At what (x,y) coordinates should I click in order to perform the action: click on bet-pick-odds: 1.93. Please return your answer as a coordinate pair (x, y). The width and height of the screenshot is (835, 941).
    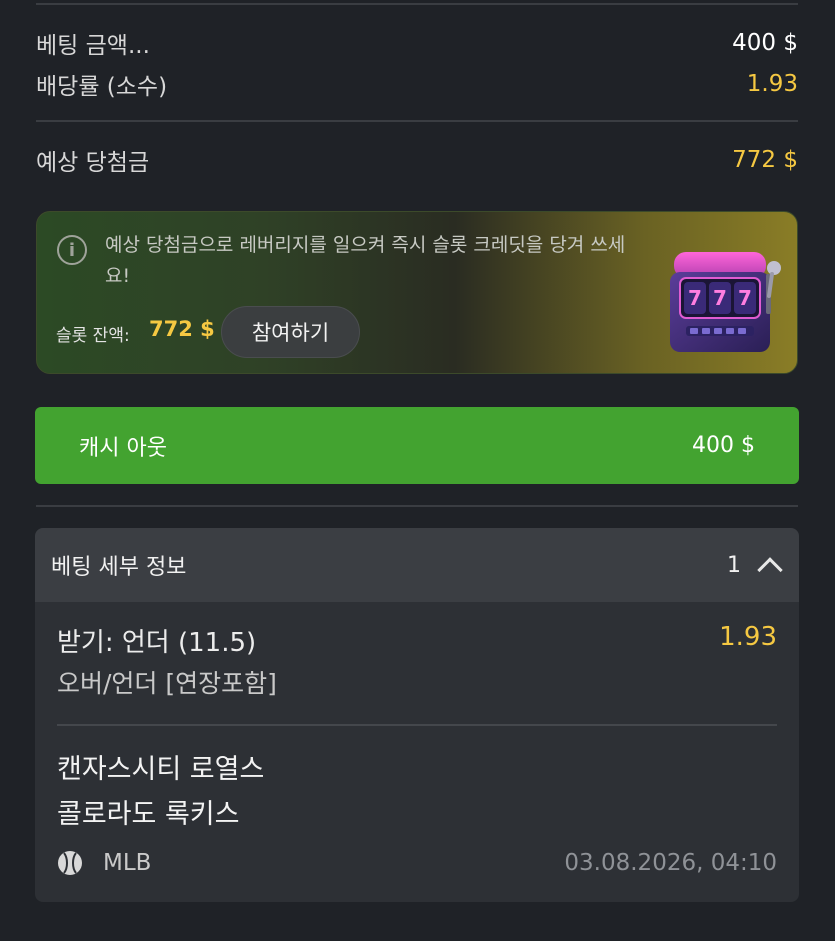
    Looking at the image, I should click on (748, 637).